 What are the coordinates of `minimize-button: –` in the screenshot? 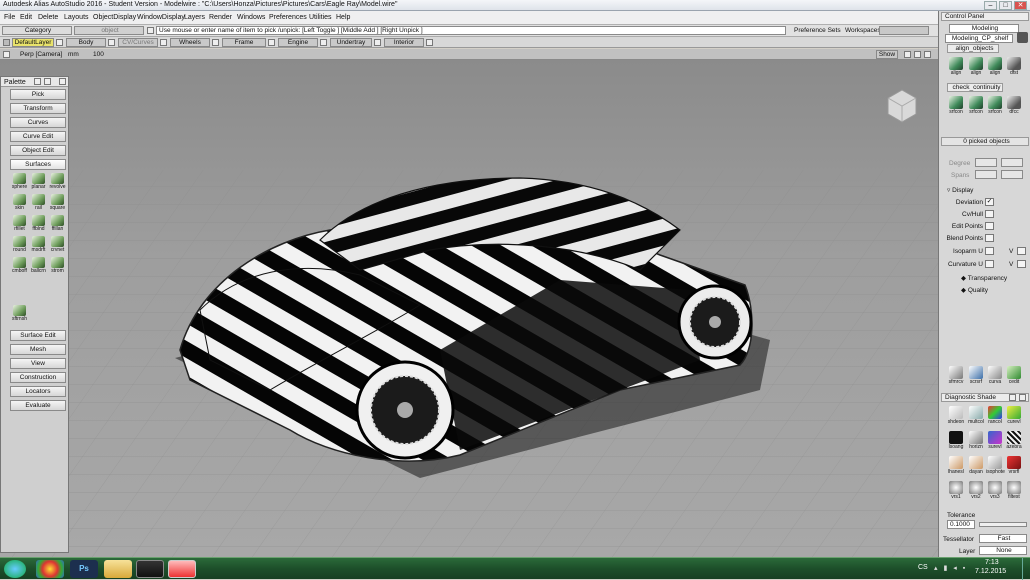 It's located at (990, 5).